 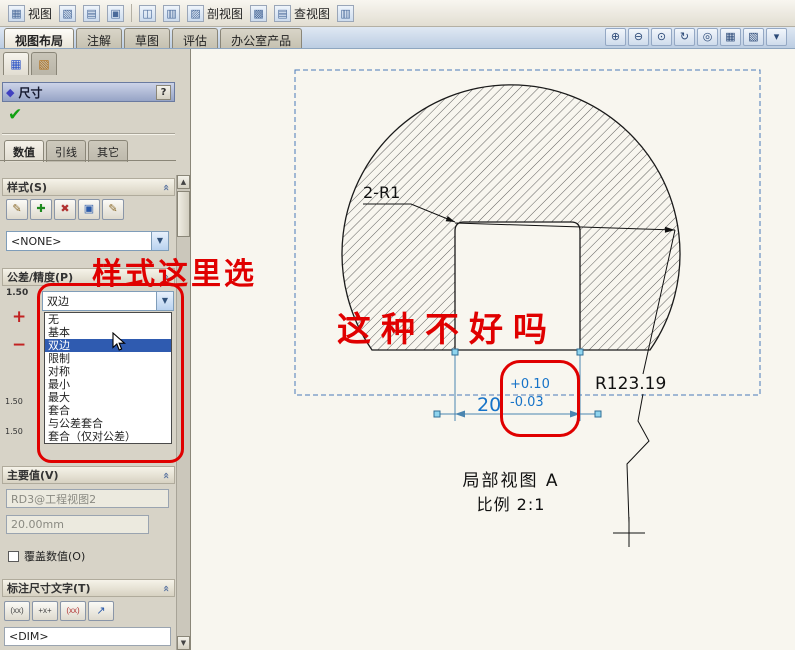 I want to click on toolbar-button-section-view: ▨ 剖视图, so click(x=215, y=13).